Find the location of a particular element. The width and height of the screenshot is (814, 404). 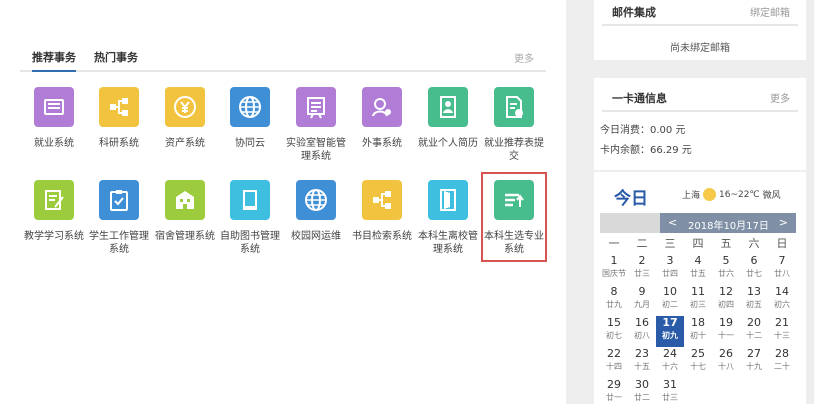

app-item: 宿舍管理系统 is located at coordinates (185, 211).